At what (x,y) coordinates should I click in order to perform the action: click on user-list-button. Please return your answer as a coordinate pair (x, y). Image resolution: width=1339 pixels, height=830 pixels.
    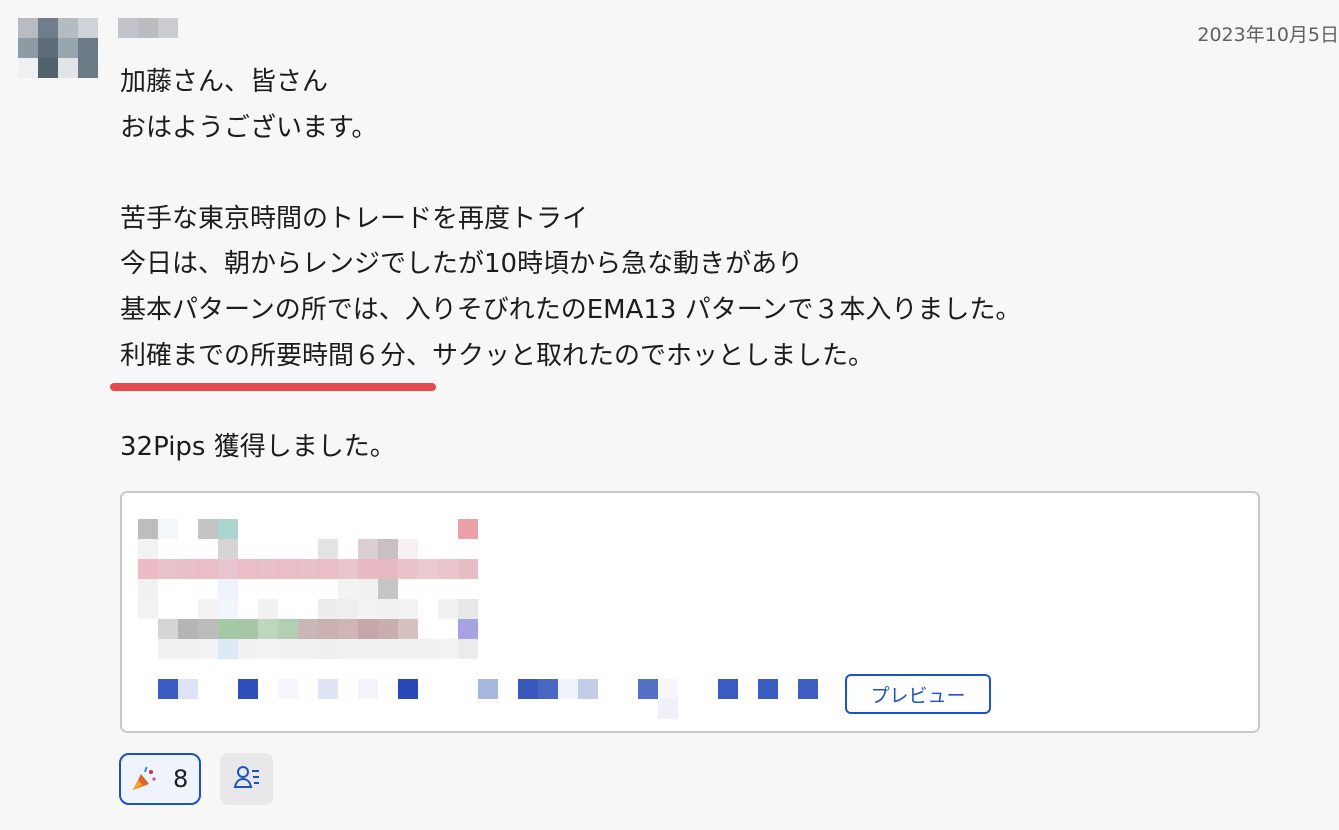
    Looking at the image, I should click on (246, 779).